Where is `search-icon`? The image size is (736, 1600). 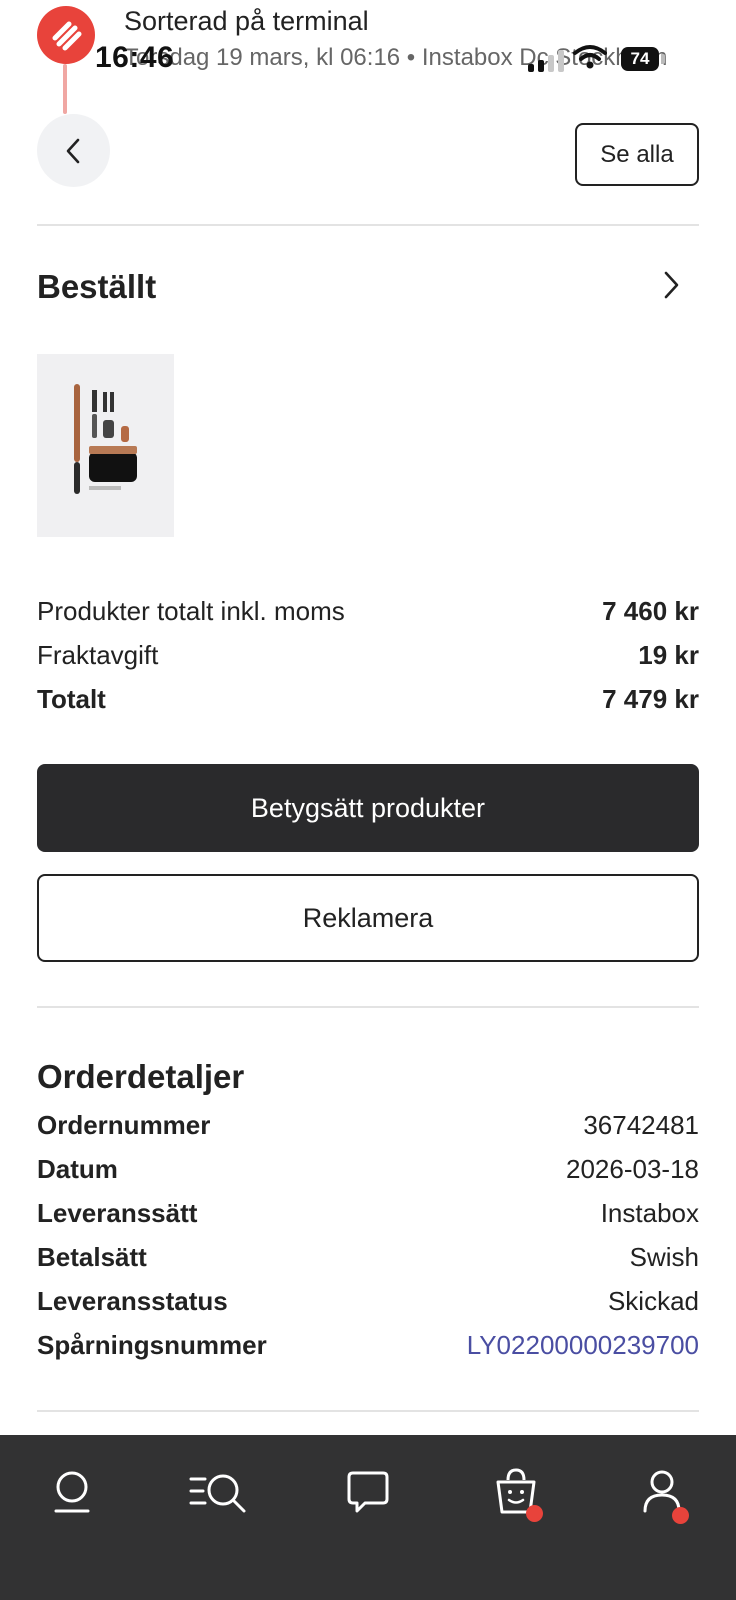
search-icon is located at coordinates (217, 1493).